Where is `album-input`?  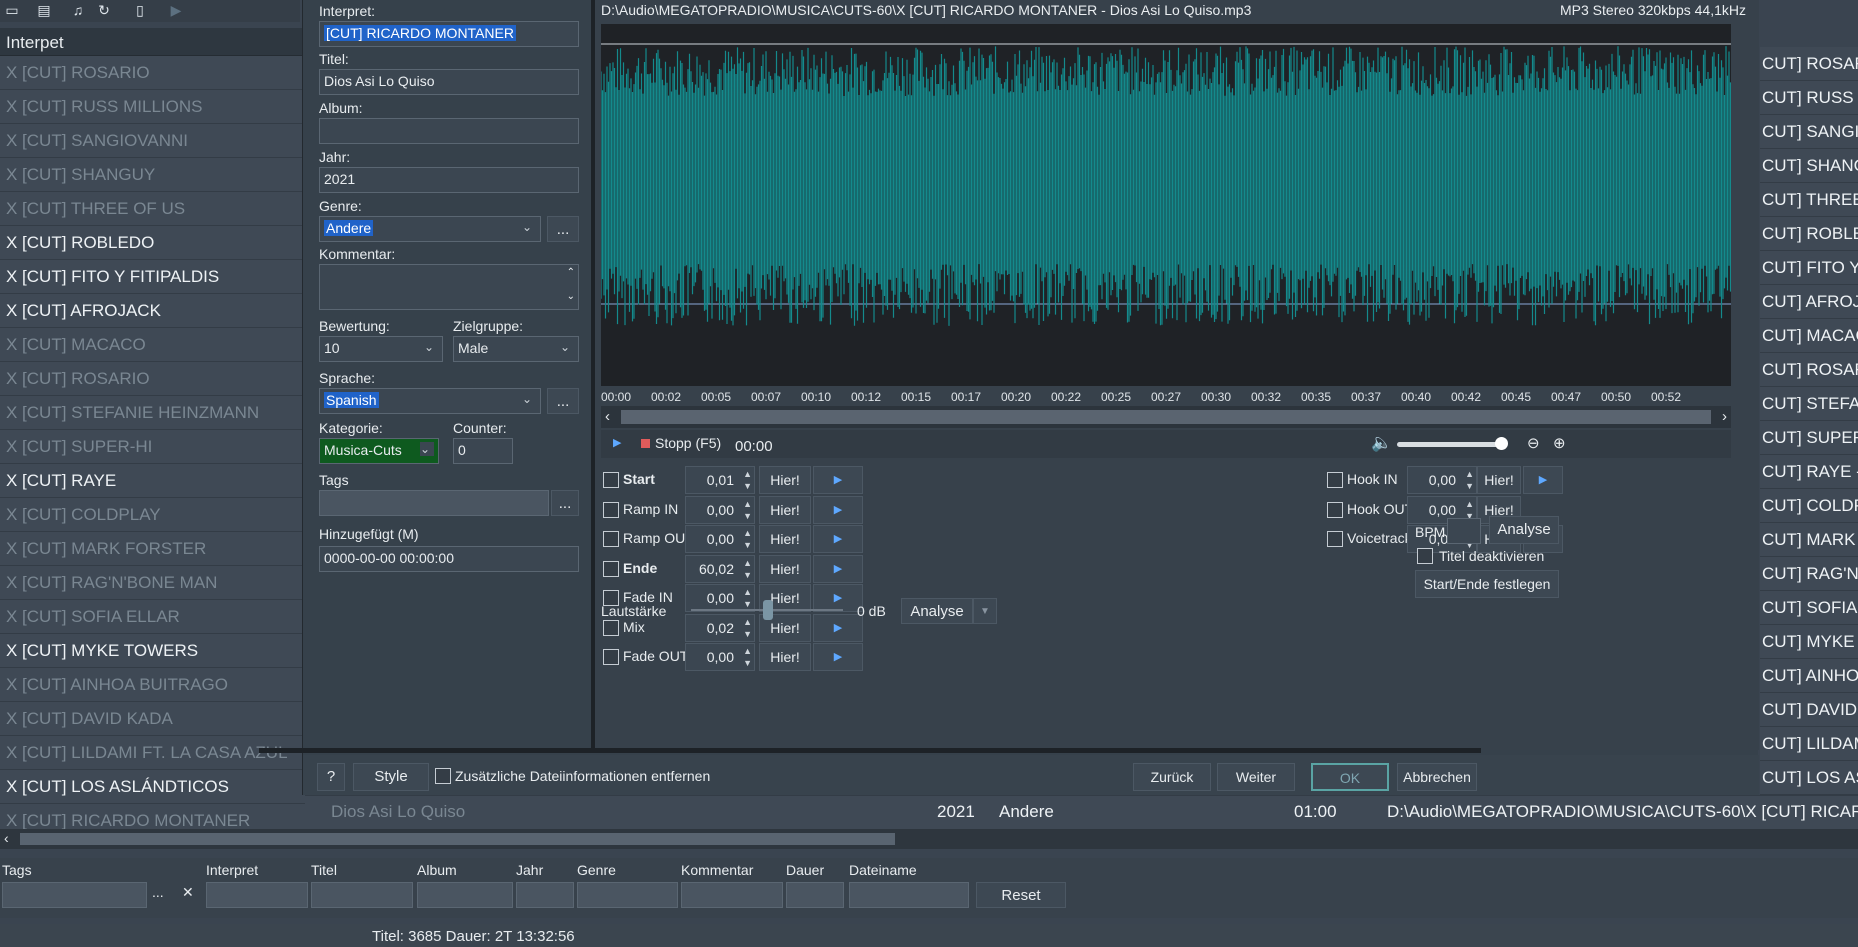
album-input is located at coordinates (449, 131).